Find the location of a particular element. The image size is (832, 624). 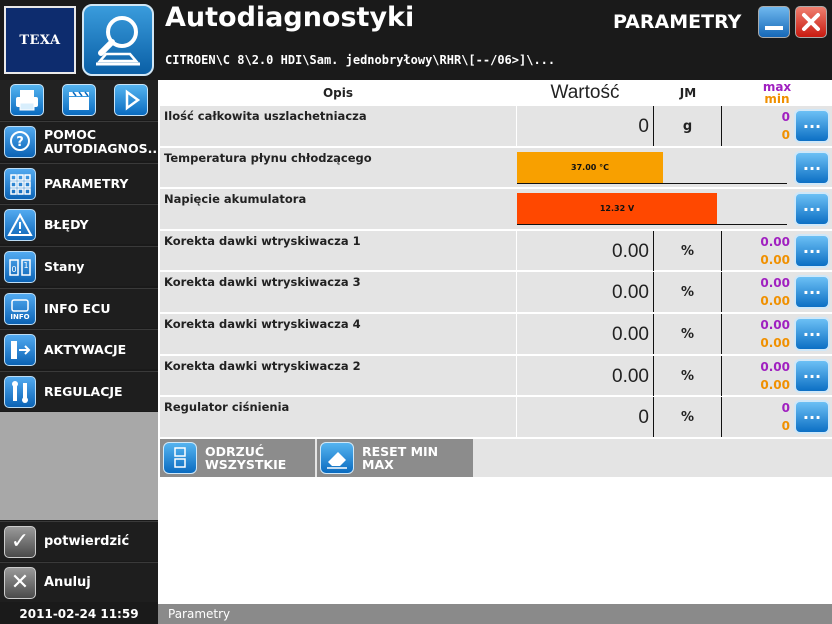

section-title: PARAMETRY is located at coordinates (677, 22).